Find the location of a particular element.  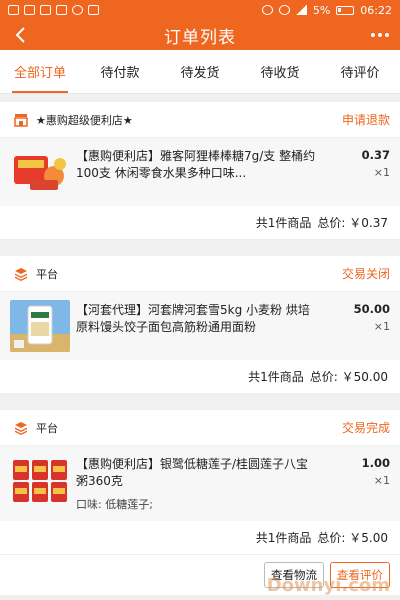

view-review-button: 查看评价 is located at coordinates (360, 575).